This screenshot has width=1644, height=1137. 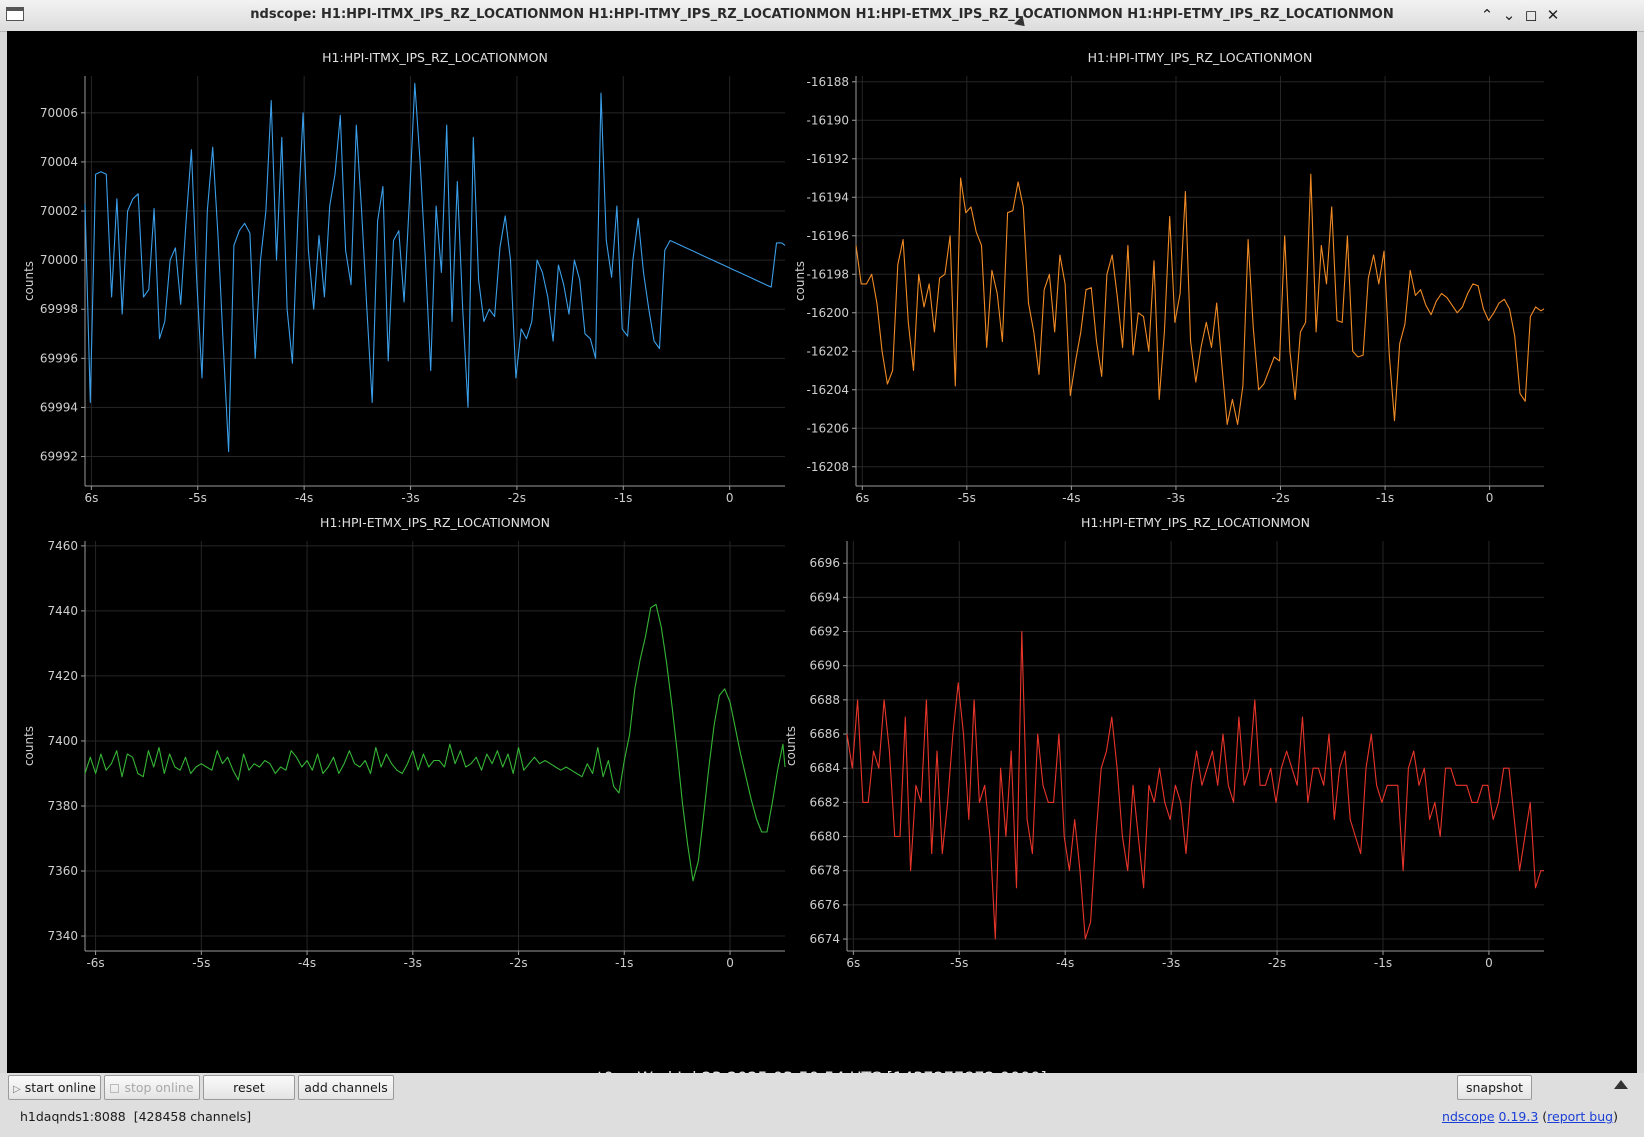 I want to click on snapshot-button: snapshot, so click(x=1494, y=1087).